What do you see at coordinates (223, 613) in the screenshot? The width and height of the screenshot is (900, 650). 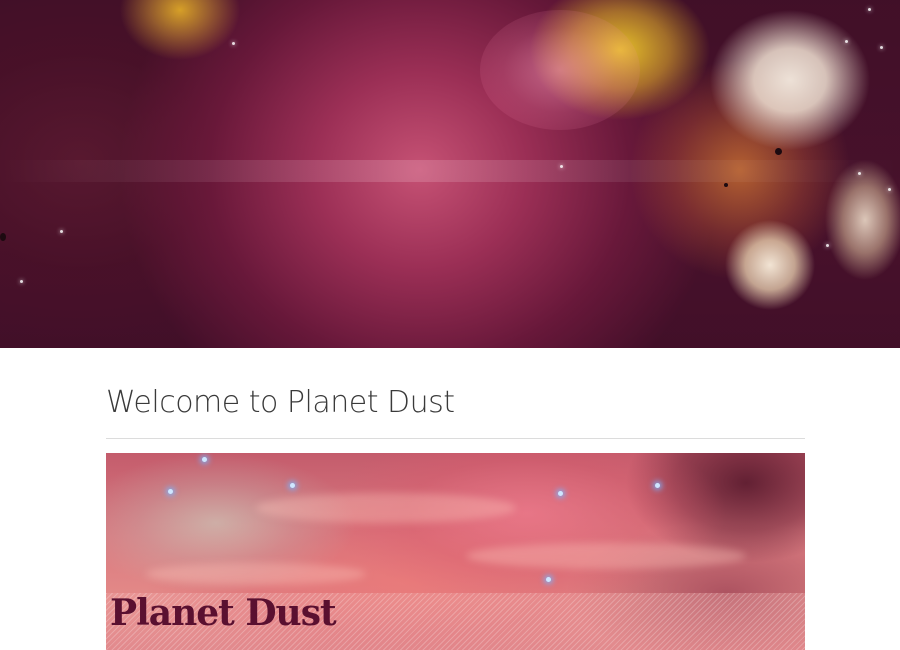 I see `site-logo-text: Planet Dust` at bounding box center [223, 613].